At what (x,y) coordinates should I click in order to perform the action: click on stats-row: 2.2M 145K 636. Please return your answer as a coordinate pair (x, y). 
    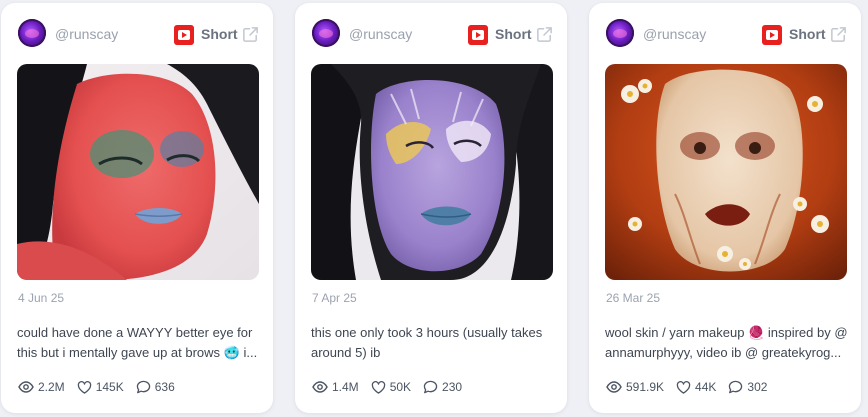
    Looking at the image, I should click on (102, 387).